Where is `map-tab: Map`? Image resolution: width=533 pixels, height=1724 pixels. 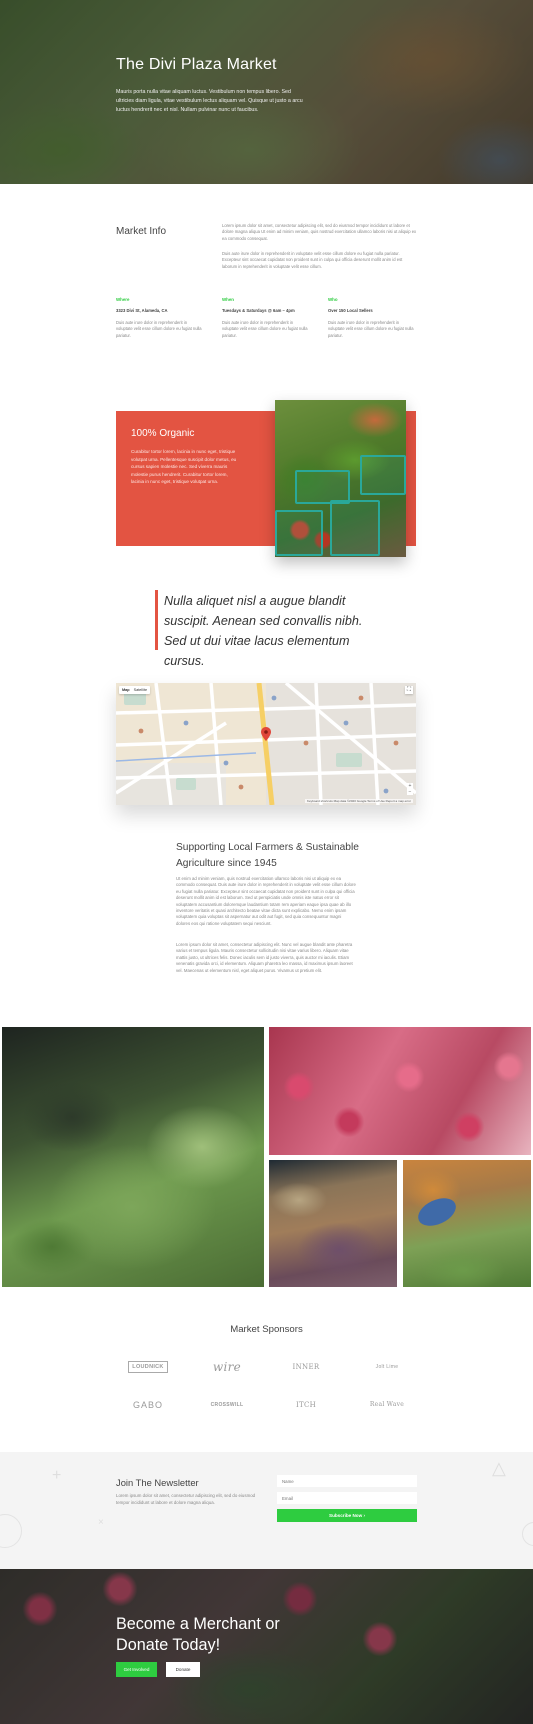
map-tab: Map is located at coordinates (126, 690).